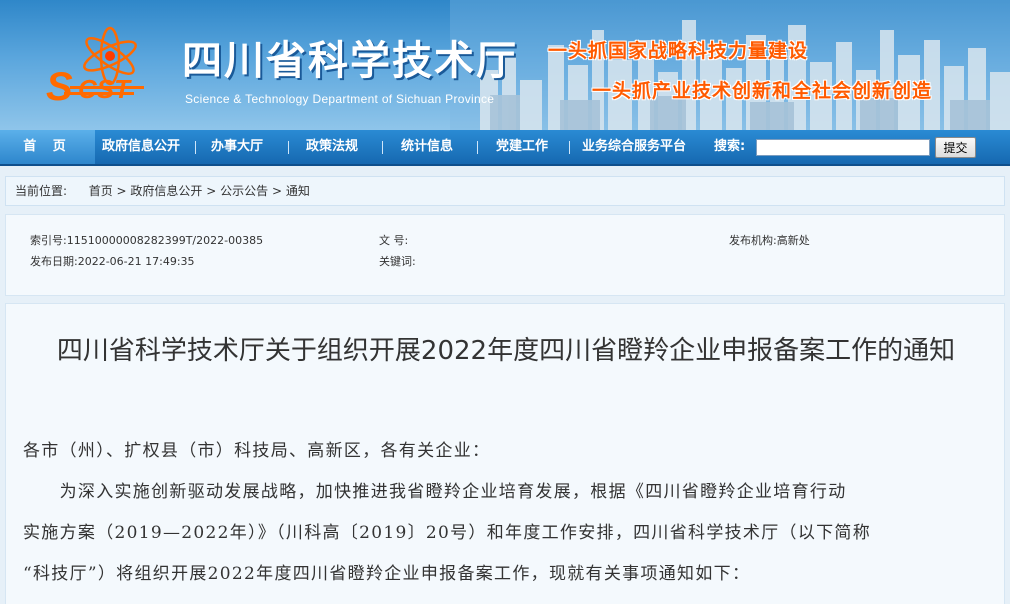 The image size is (1010, 604). I want to click on meta-keywords-label: 关键词:, so click(397, 261).